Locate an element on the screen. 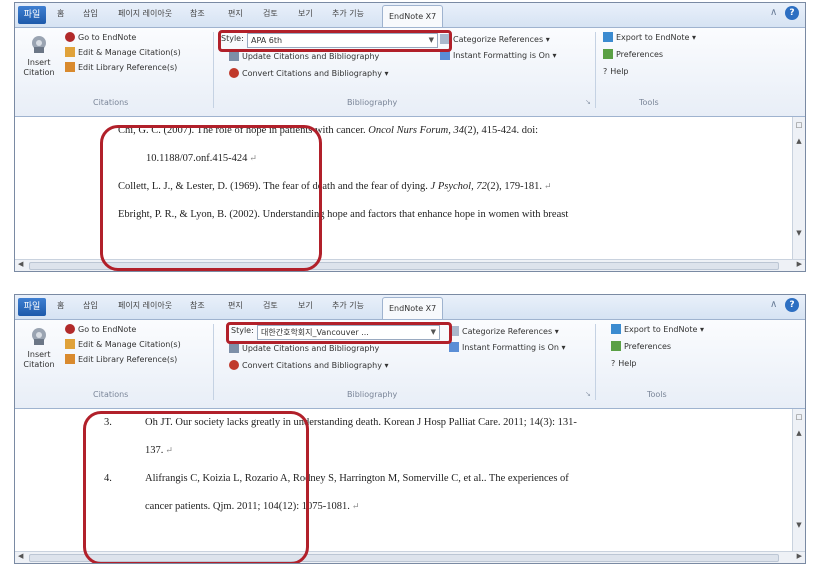 The image size is (817, 568). preferences-icon is located at coordinates (608, 54).